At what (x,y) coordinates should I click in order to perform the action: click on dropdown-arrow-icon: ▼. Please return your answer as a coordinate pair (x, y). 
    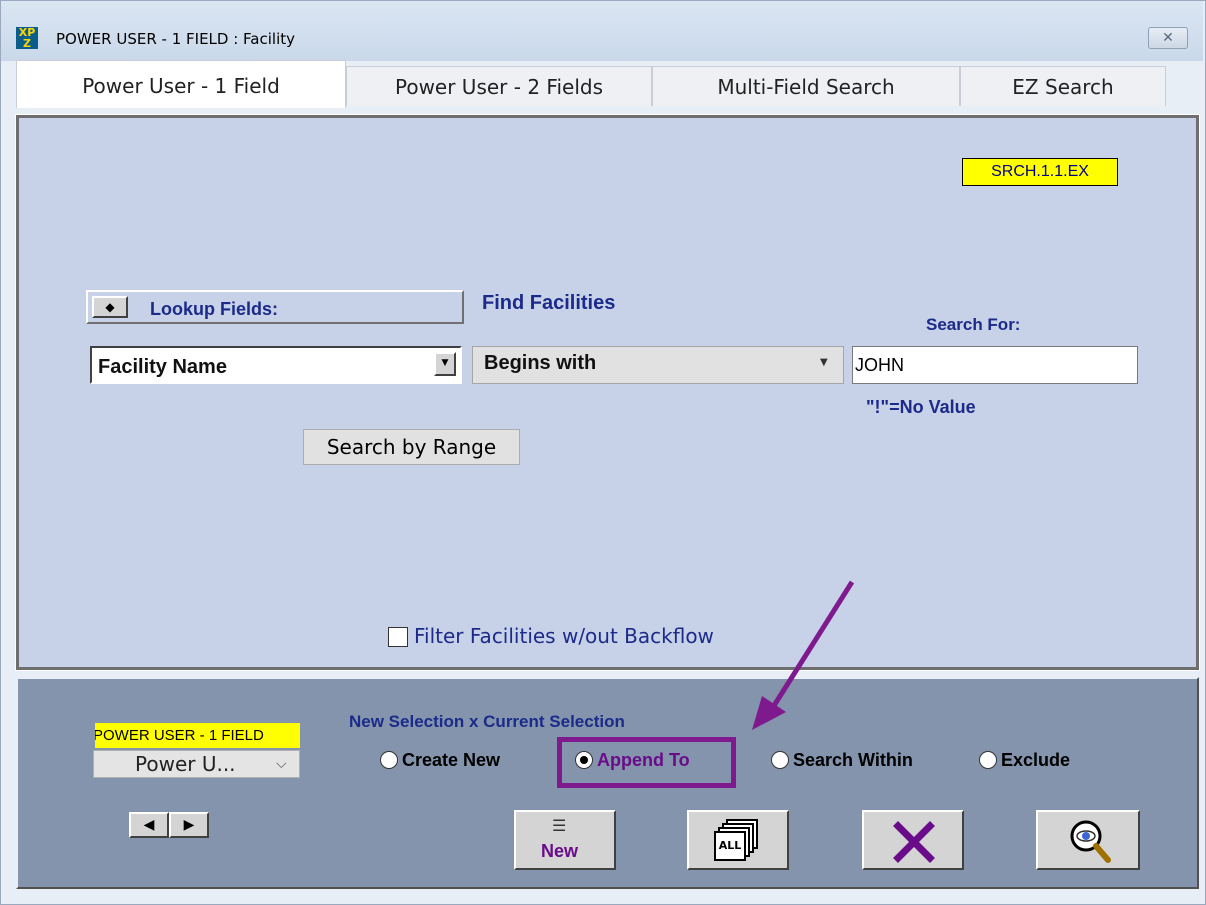
    Looking at the image, I should click on (445, 364).